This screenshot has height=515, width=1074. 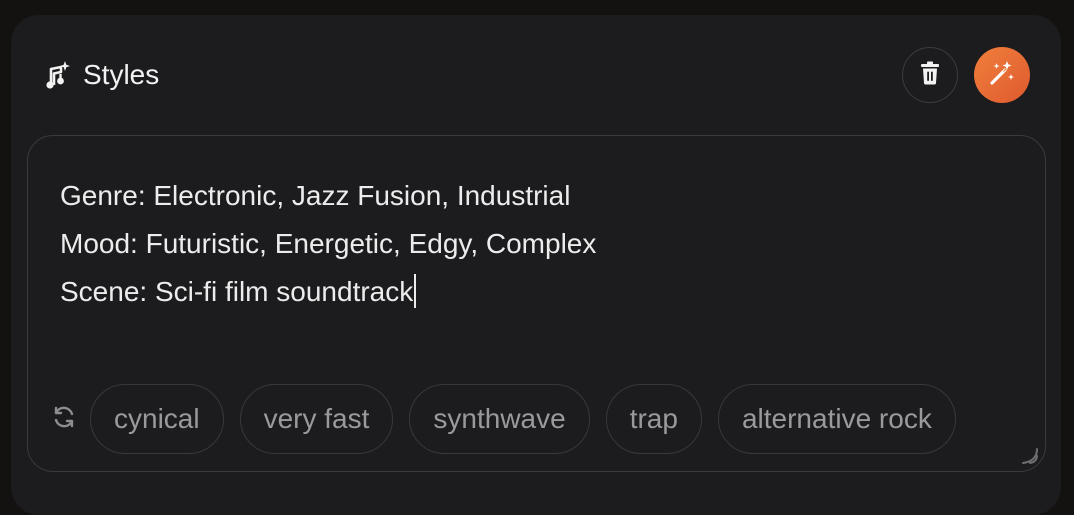 I want to click on magic-wand-icon, so click(x=1002, y=75).